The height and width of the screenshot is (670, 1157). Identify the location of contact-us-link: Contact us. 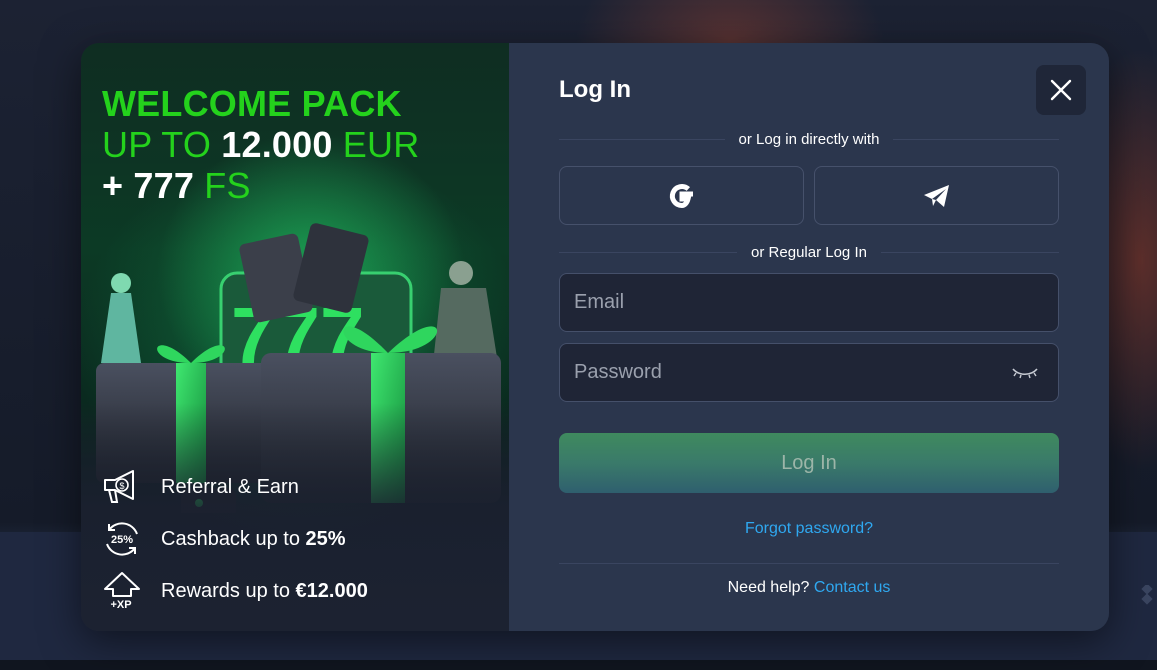
(852, 587).